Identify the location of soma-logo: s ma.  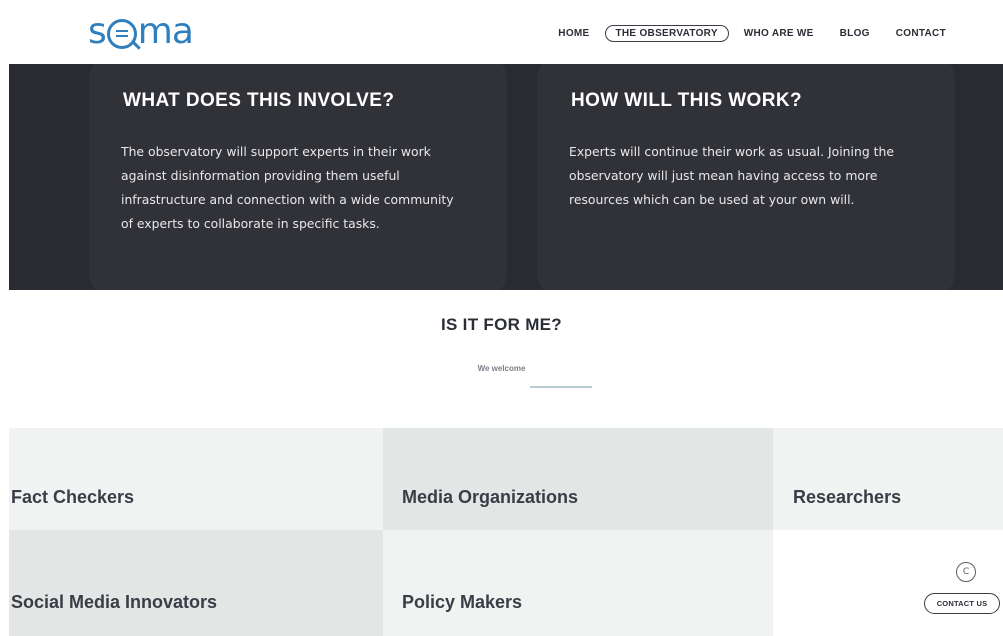
(141, 31).